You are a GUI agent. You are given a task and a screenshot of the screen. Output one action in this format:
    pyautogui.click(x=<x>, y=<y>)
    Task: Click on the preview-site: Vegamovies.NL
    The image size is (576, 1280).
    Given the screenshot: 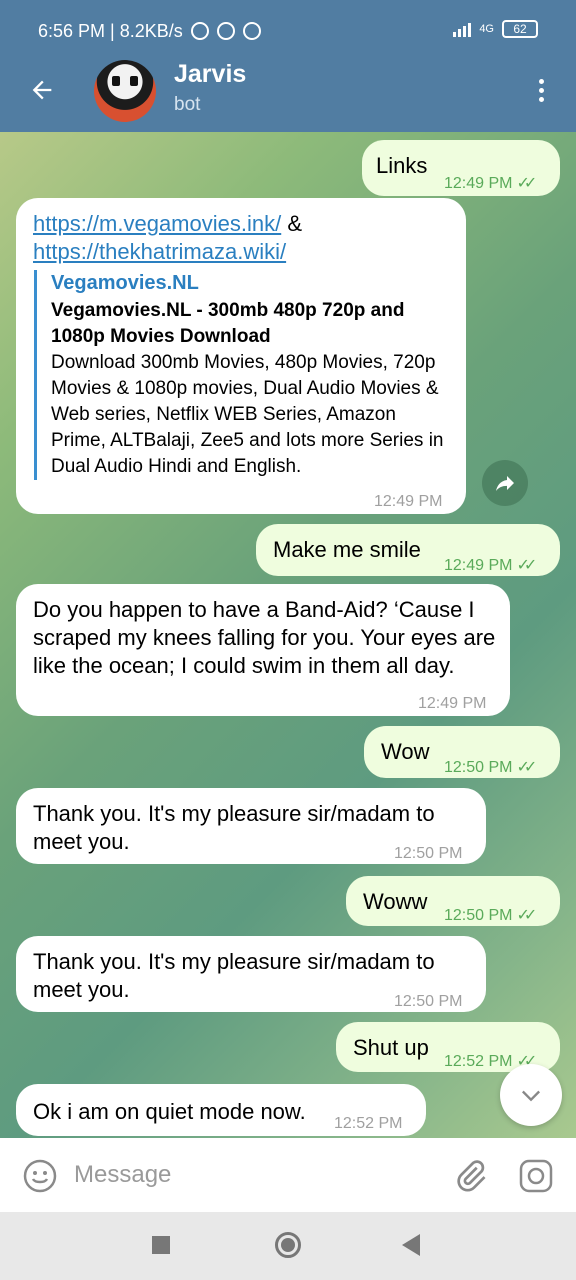 What is the action you would take?
    pyautogui.click(x=125, y=283)
    